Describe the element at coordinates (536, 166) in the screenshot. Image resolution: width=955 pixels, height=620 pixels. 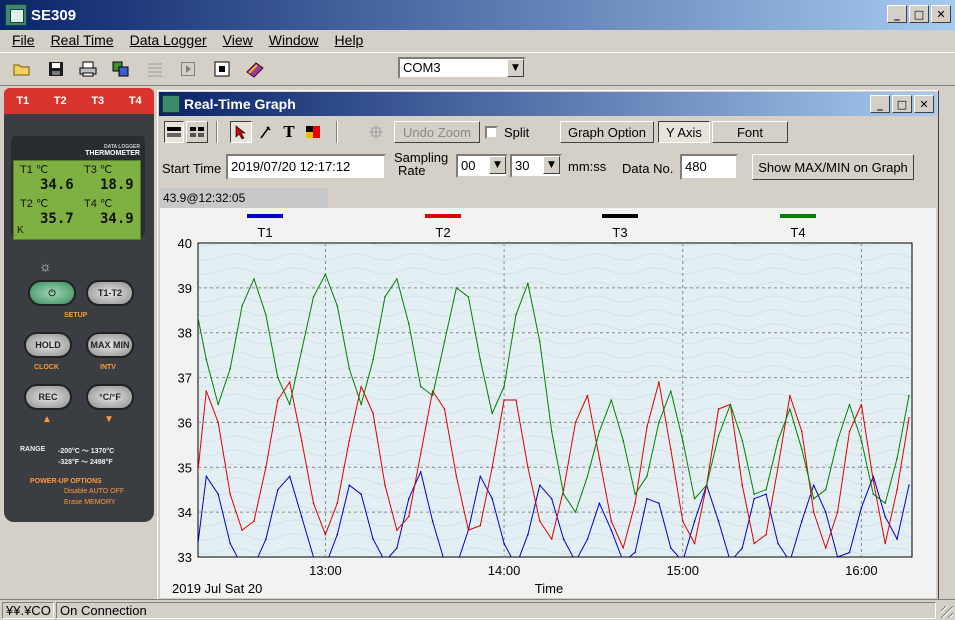
I see `rate-seconds-select: 30 ▼` at that location.